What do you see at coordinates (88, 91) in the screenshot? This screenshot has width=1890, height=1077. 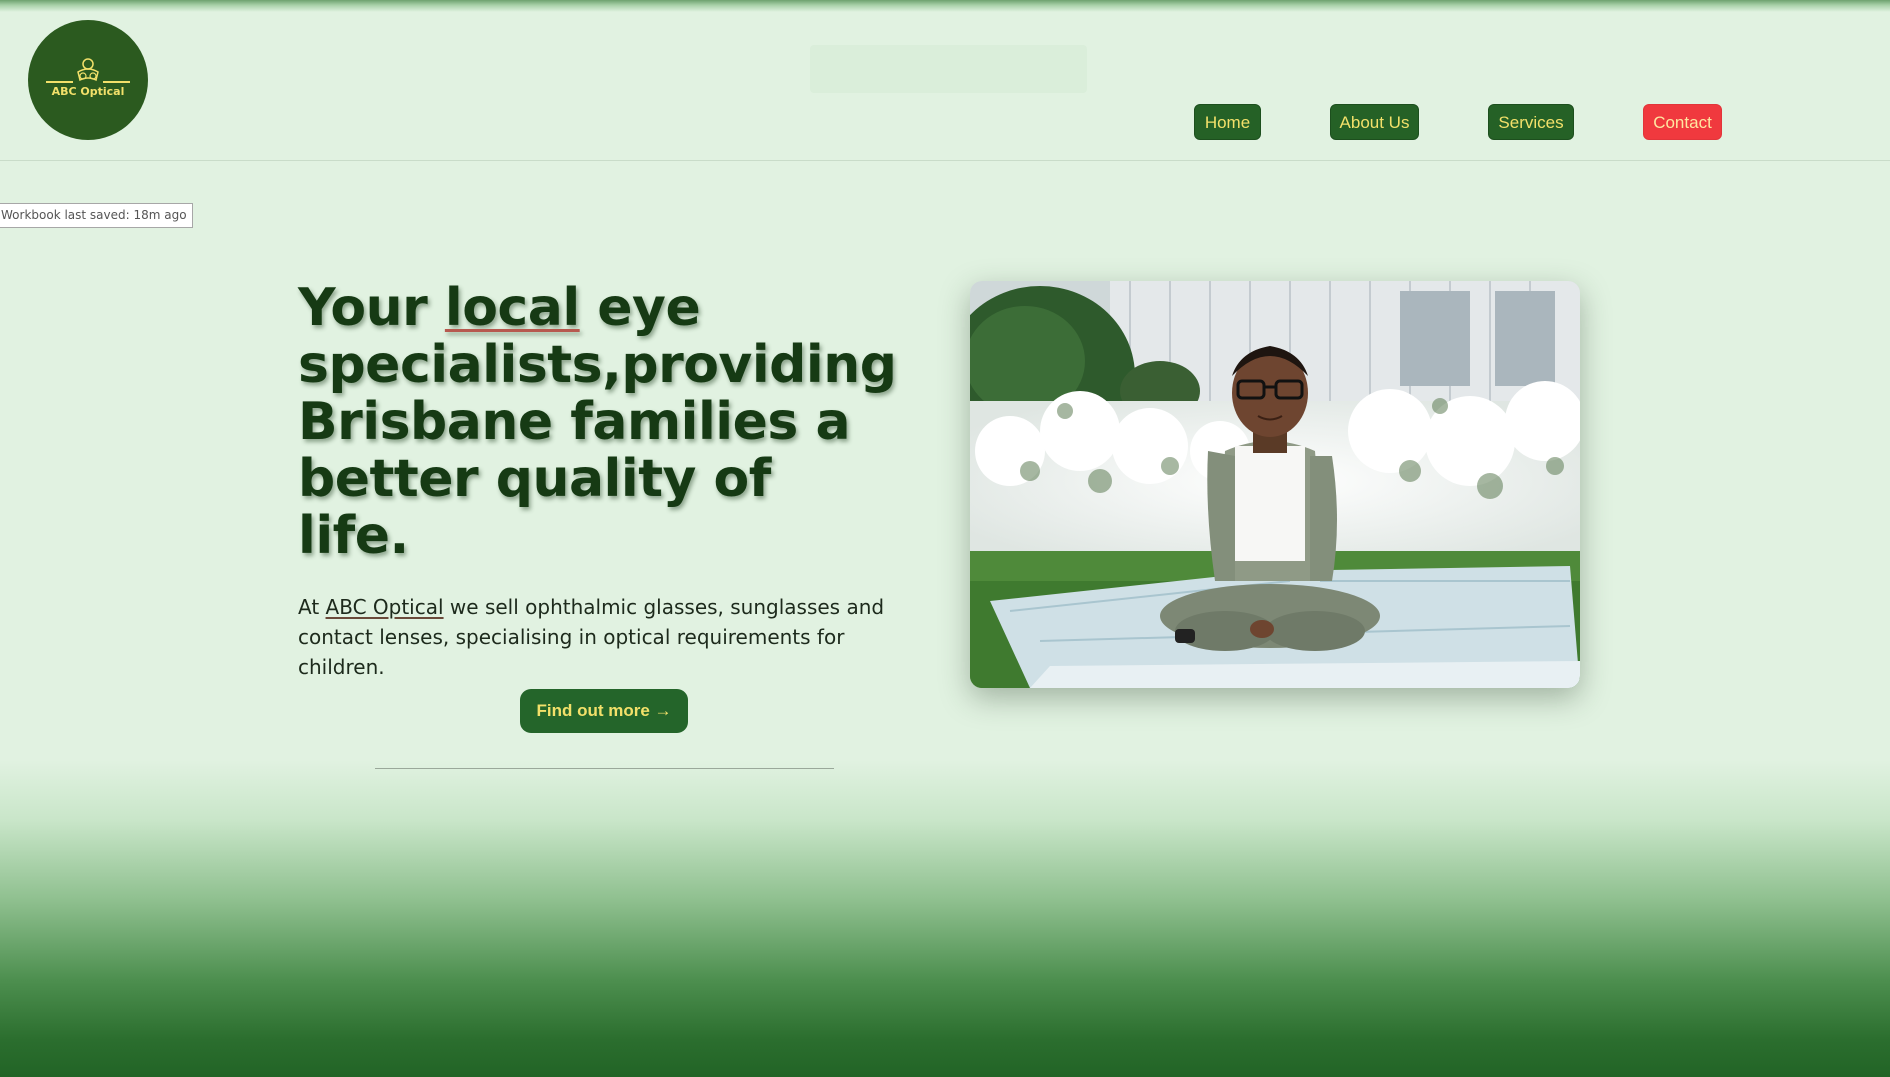 I see `logo-text: ABC Optical` at bounding box center [88, 91].